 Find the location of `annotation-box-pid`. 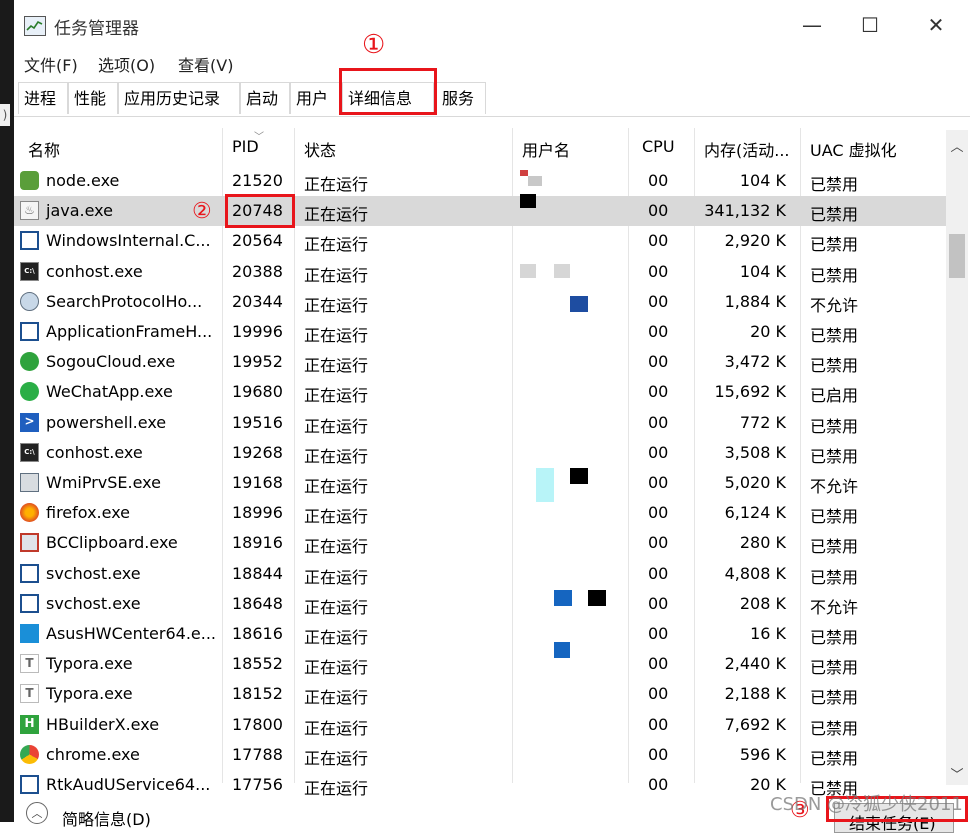

annotation-box-pid is located at coordinates (260, 211).